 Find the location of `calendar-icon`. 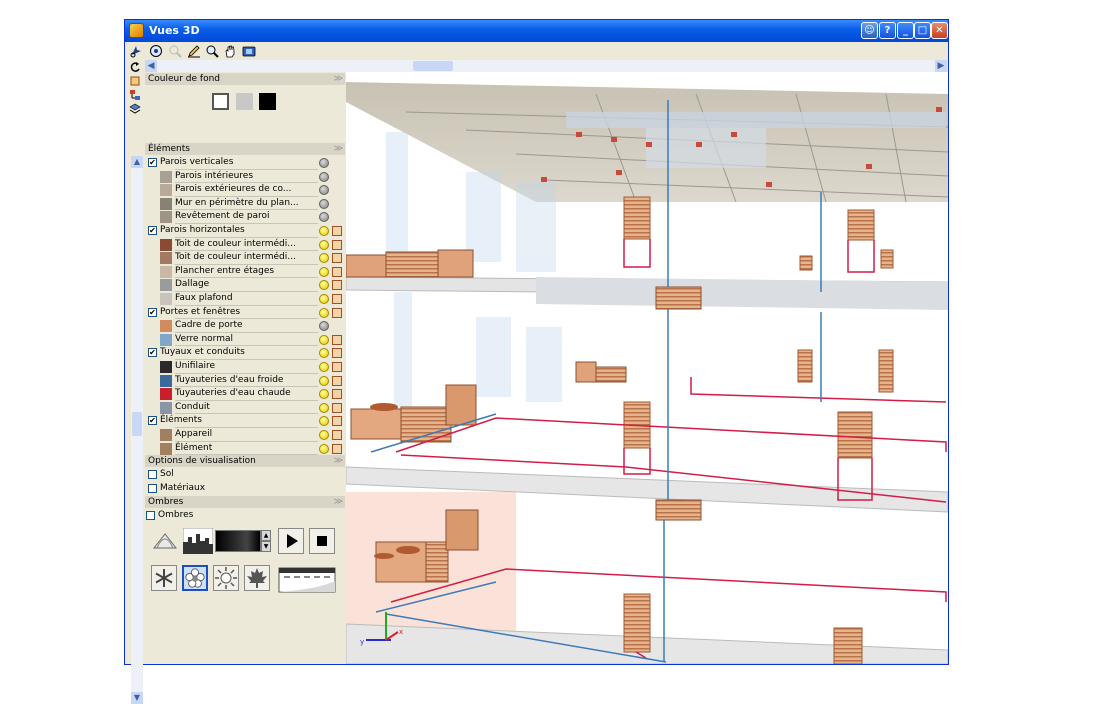

calendar-icon is located at coordinates (307, 579).